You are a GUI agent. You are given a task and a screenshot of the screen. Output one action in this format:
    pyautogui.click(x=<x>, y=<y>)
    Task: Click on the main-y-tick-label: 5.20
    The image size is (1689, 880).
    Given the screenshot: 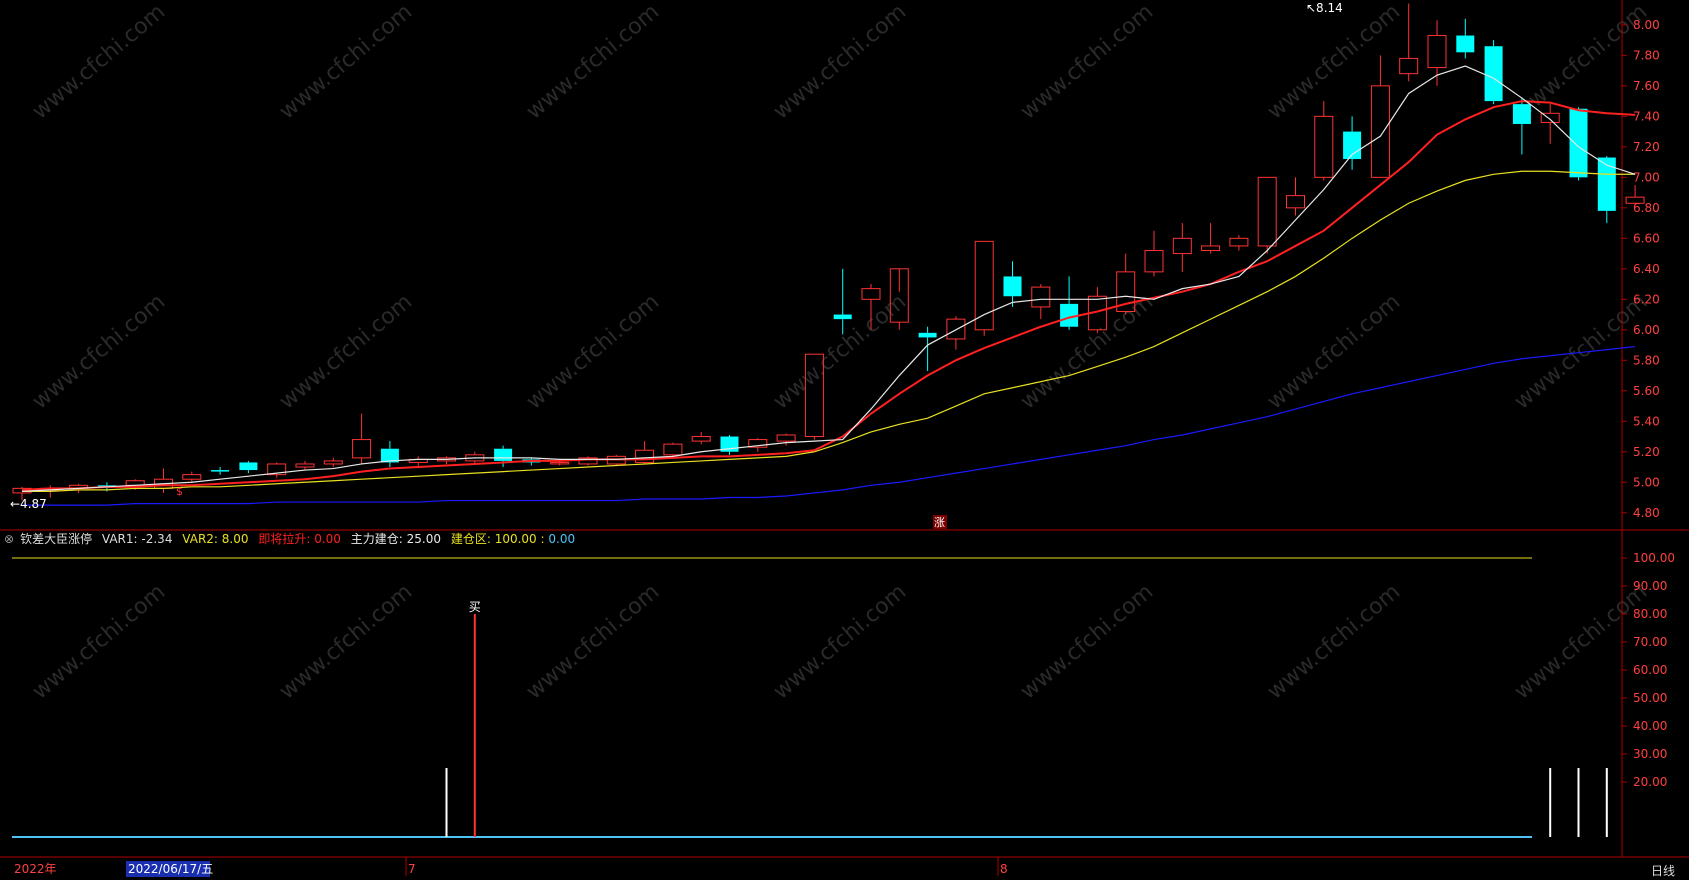 What is the action you would take?
    pyautogui.click(x=1646, y=452)
    